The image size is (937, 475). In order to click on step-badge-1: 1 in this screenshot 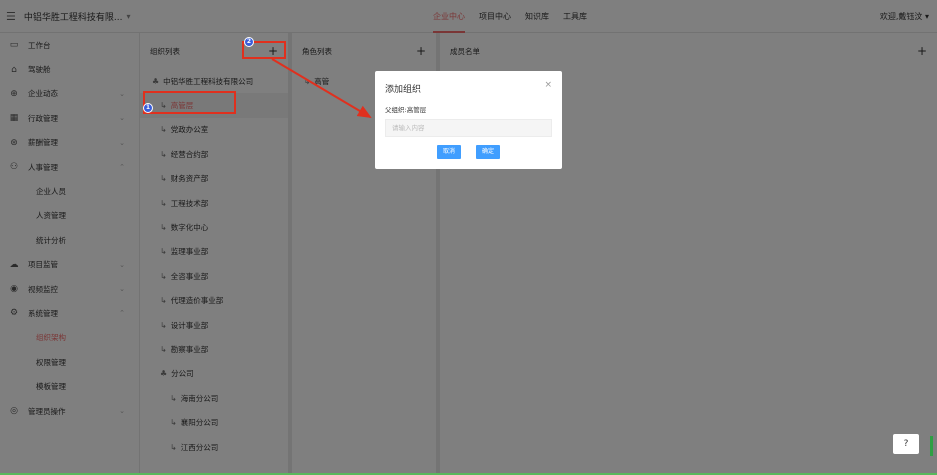, I will do `click(148, 108)`.